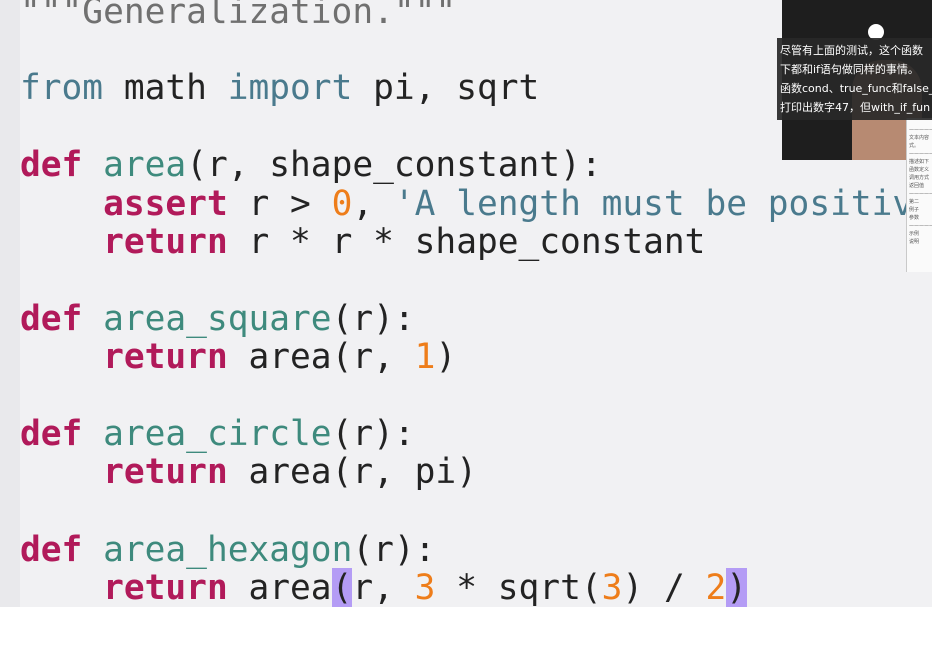 The width and height of the screenshot is (932, 667). Describe the element at coordinates (425, 587) in the screenshot. I see `number-three-a: 3` at that location.